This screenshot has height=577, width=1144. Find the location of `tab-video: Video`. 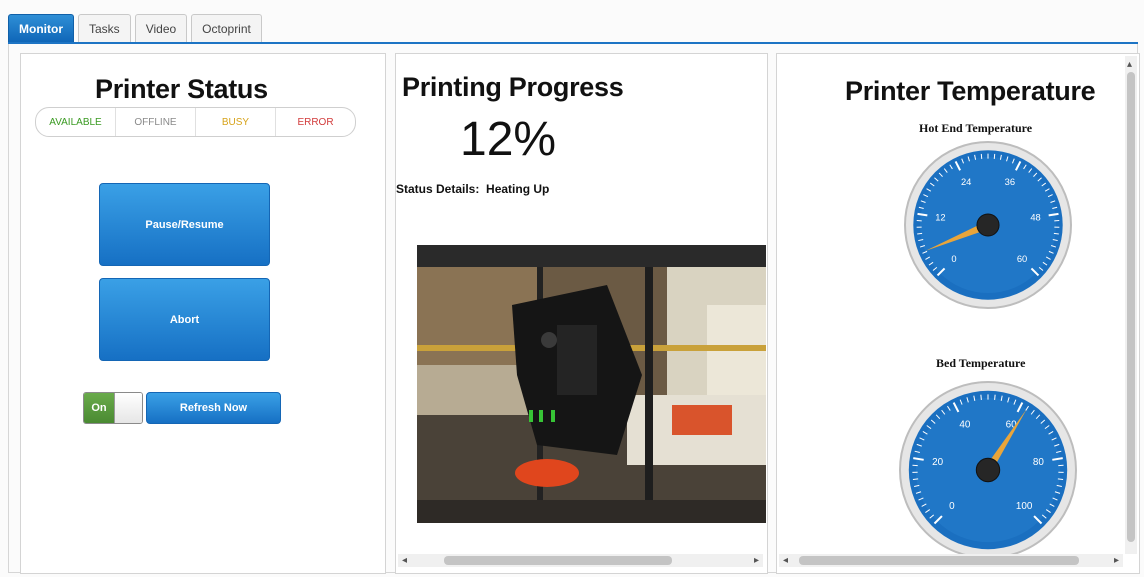

tab-video: Video is located at coordinates (161, 28).